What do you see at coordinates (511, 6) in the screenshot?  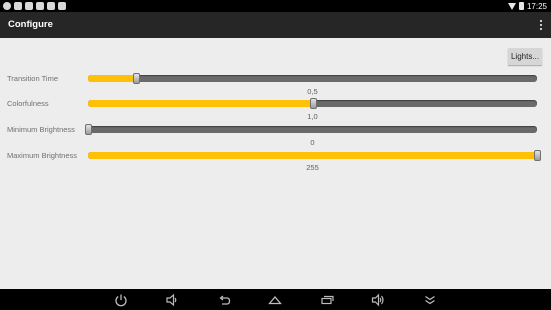 I see `wifi-icon` at bounding box center [511, 6].